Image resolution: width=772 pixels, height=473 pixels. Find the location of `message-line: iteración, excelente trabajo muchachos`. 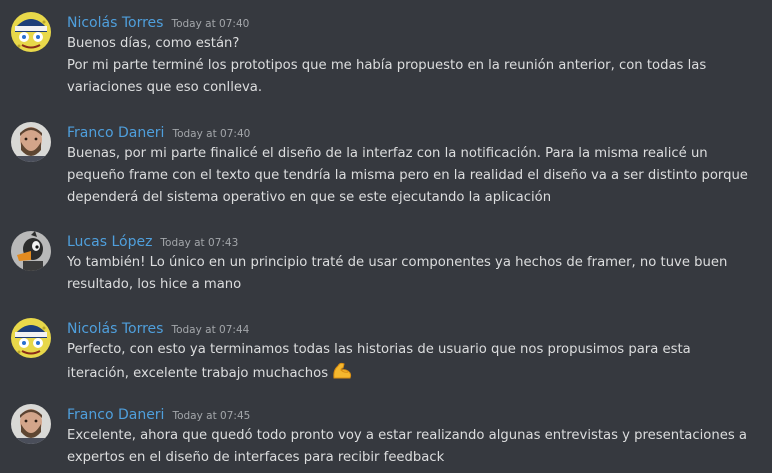

message-line: iteración, excelente trabajo muchachos is located at coordinates (412, 375).